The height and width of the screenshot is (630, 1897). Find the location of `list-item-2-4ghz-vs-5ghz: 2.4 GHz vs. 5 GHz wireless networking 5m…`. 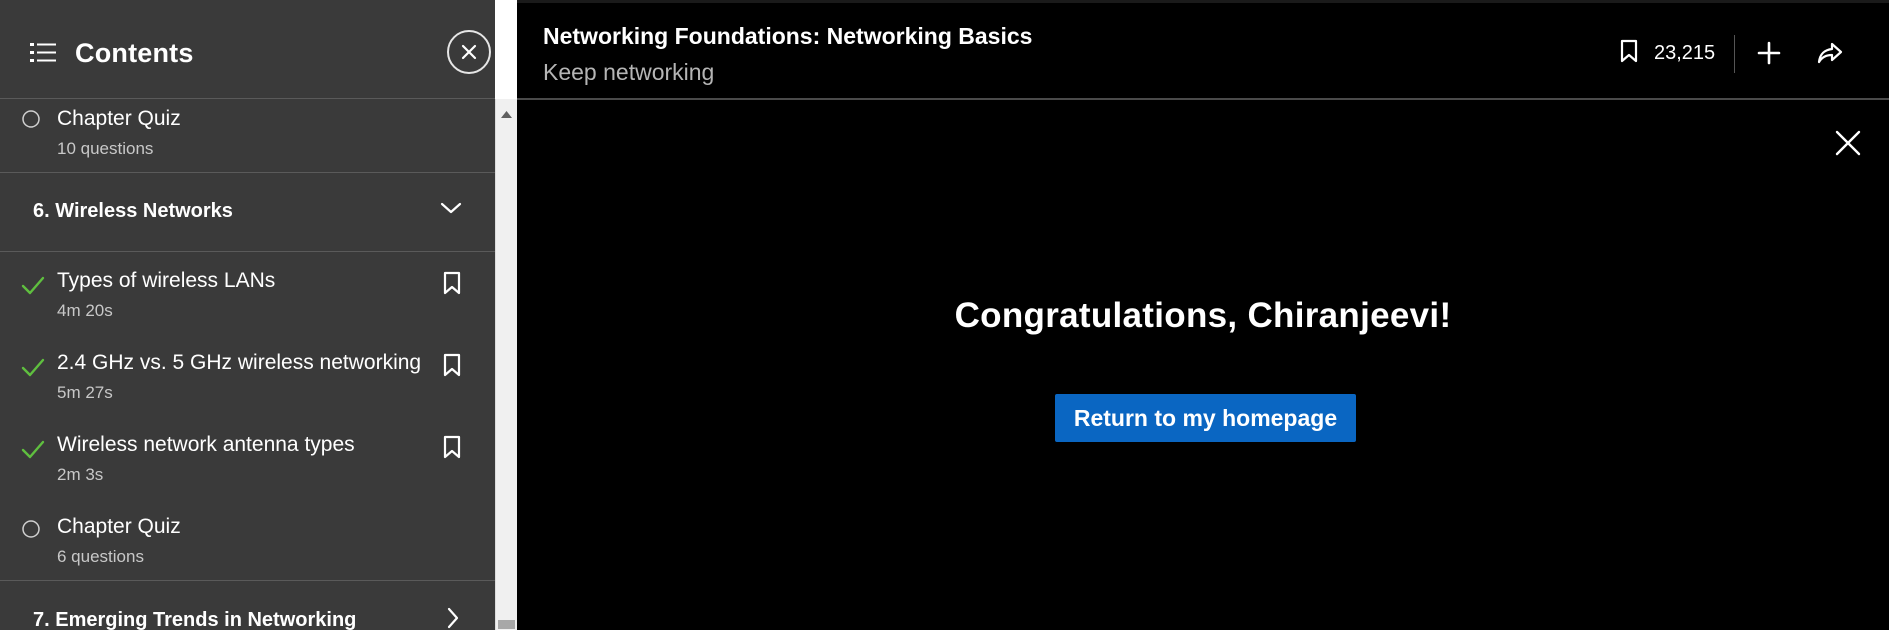

list-item-2-4ghz-vs-5ghz: 2.4 GHz vs. 5 GHz wireless networking 5m… is located at coordinates (247, 384).